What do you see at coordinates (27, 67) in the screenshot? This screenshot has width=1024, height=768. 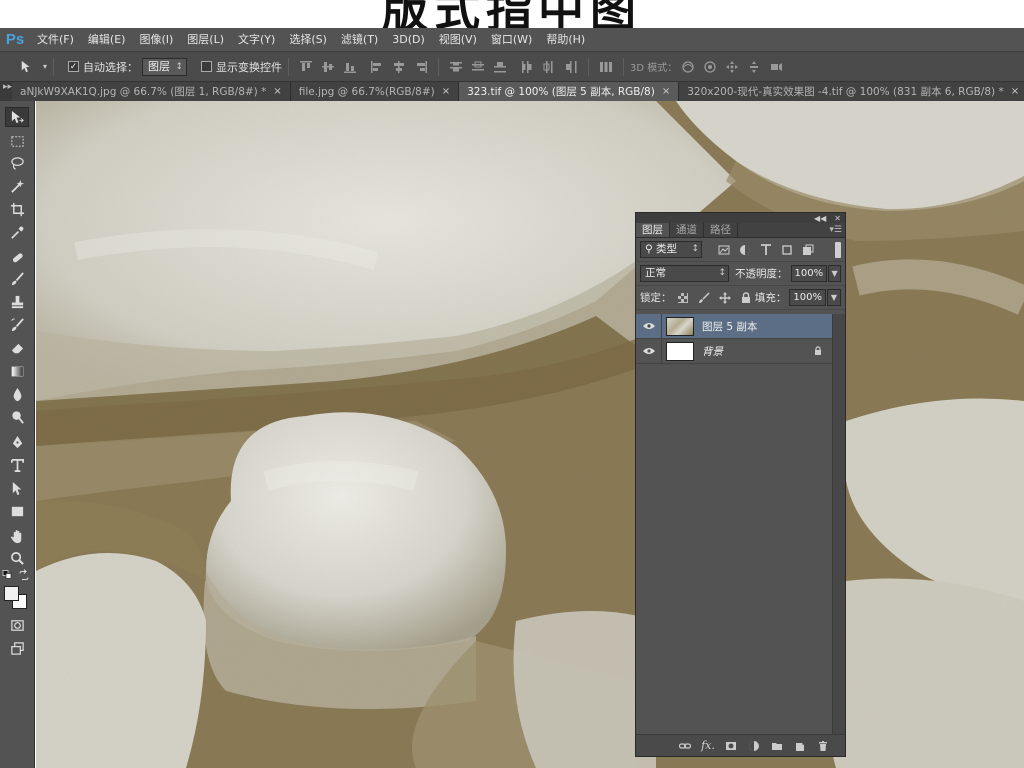 I see `move-tool-preset-icon` at bounding box center [27, 67].